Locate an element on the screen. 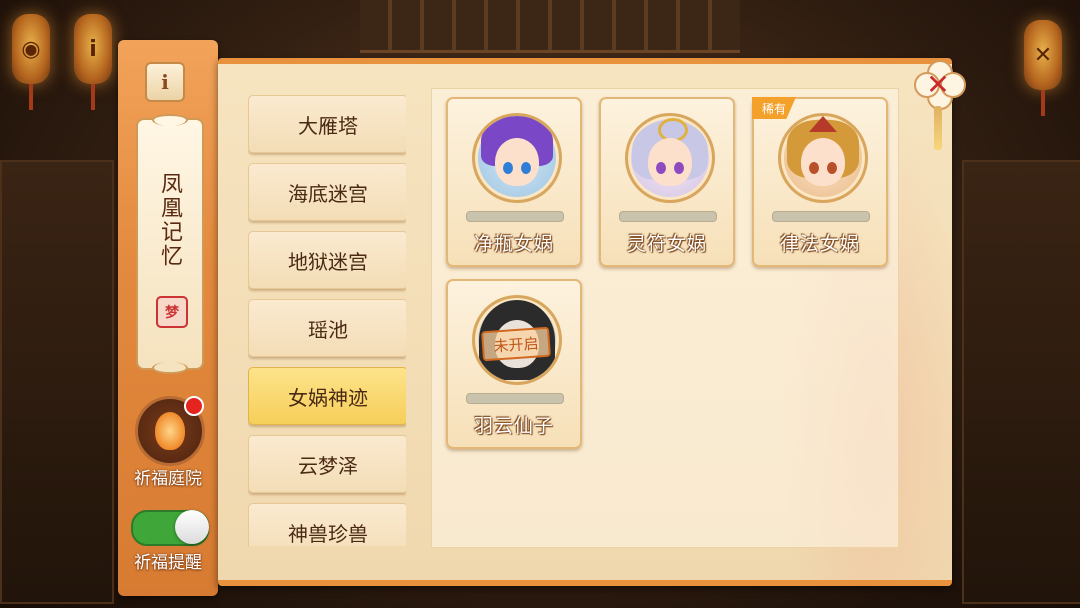 Image resolution: width=1080 pixels, height=608 pixels. dream-badge-icon: 梦 is located at coordinates (172, 312).